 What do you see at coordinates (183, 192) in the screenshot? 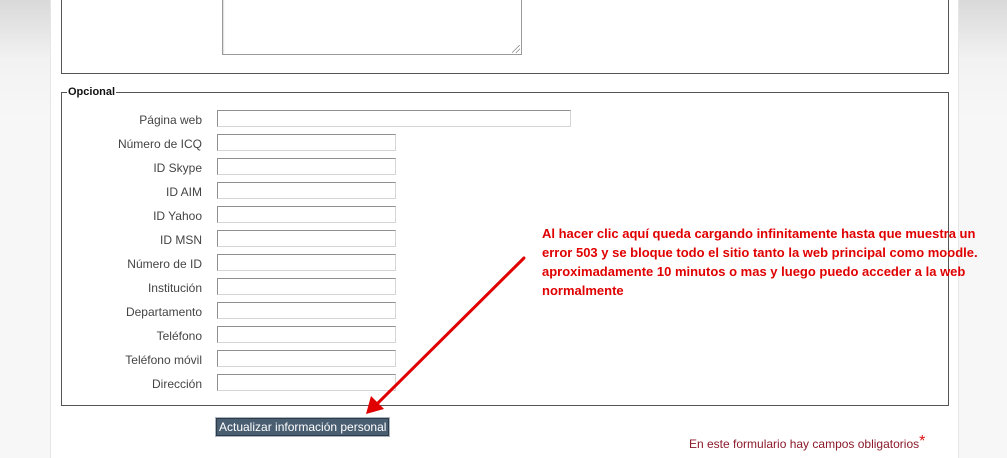
I see `aim-label: ID AIM` at bounding box center [183, 192].